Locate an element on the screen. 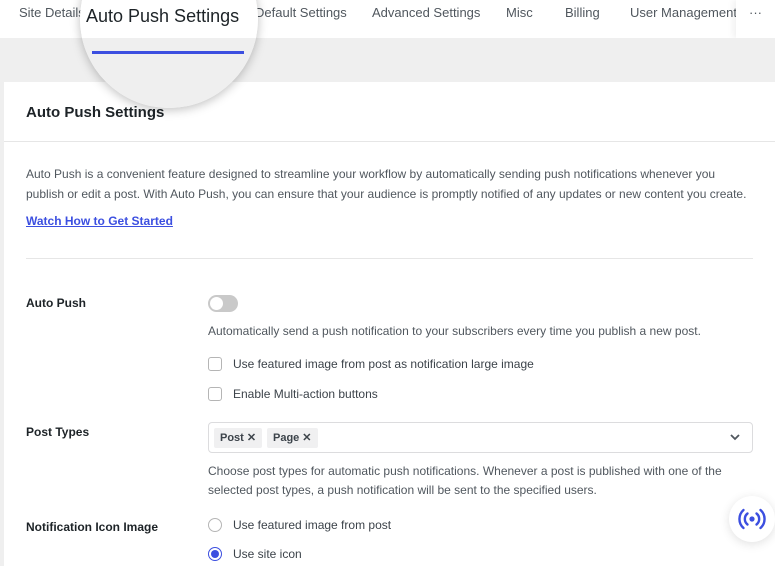 The height and width of the screenshot is (566, 775). tab-default-settings: Default Settings is located at coordinates (301, 12).